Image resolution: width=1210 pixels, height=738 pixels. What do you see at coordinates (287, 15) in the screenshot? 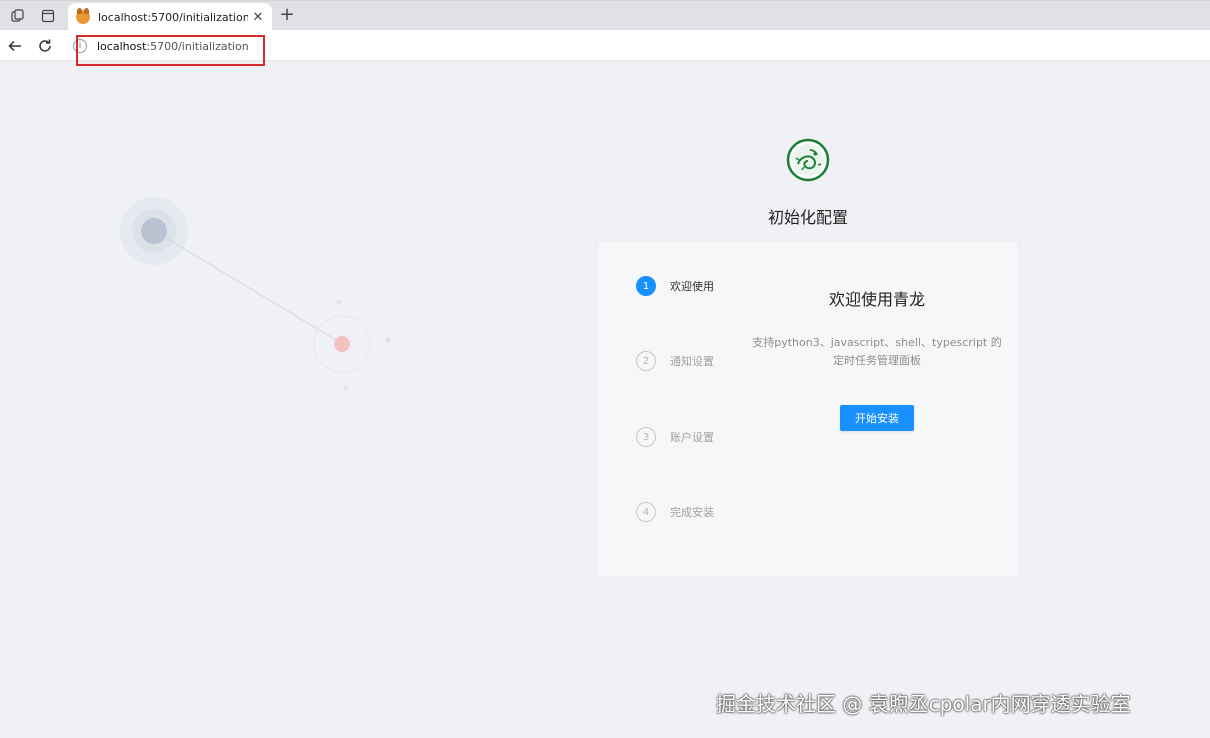
I see `new-tab-icon: +` at bounding box center [287, 15].